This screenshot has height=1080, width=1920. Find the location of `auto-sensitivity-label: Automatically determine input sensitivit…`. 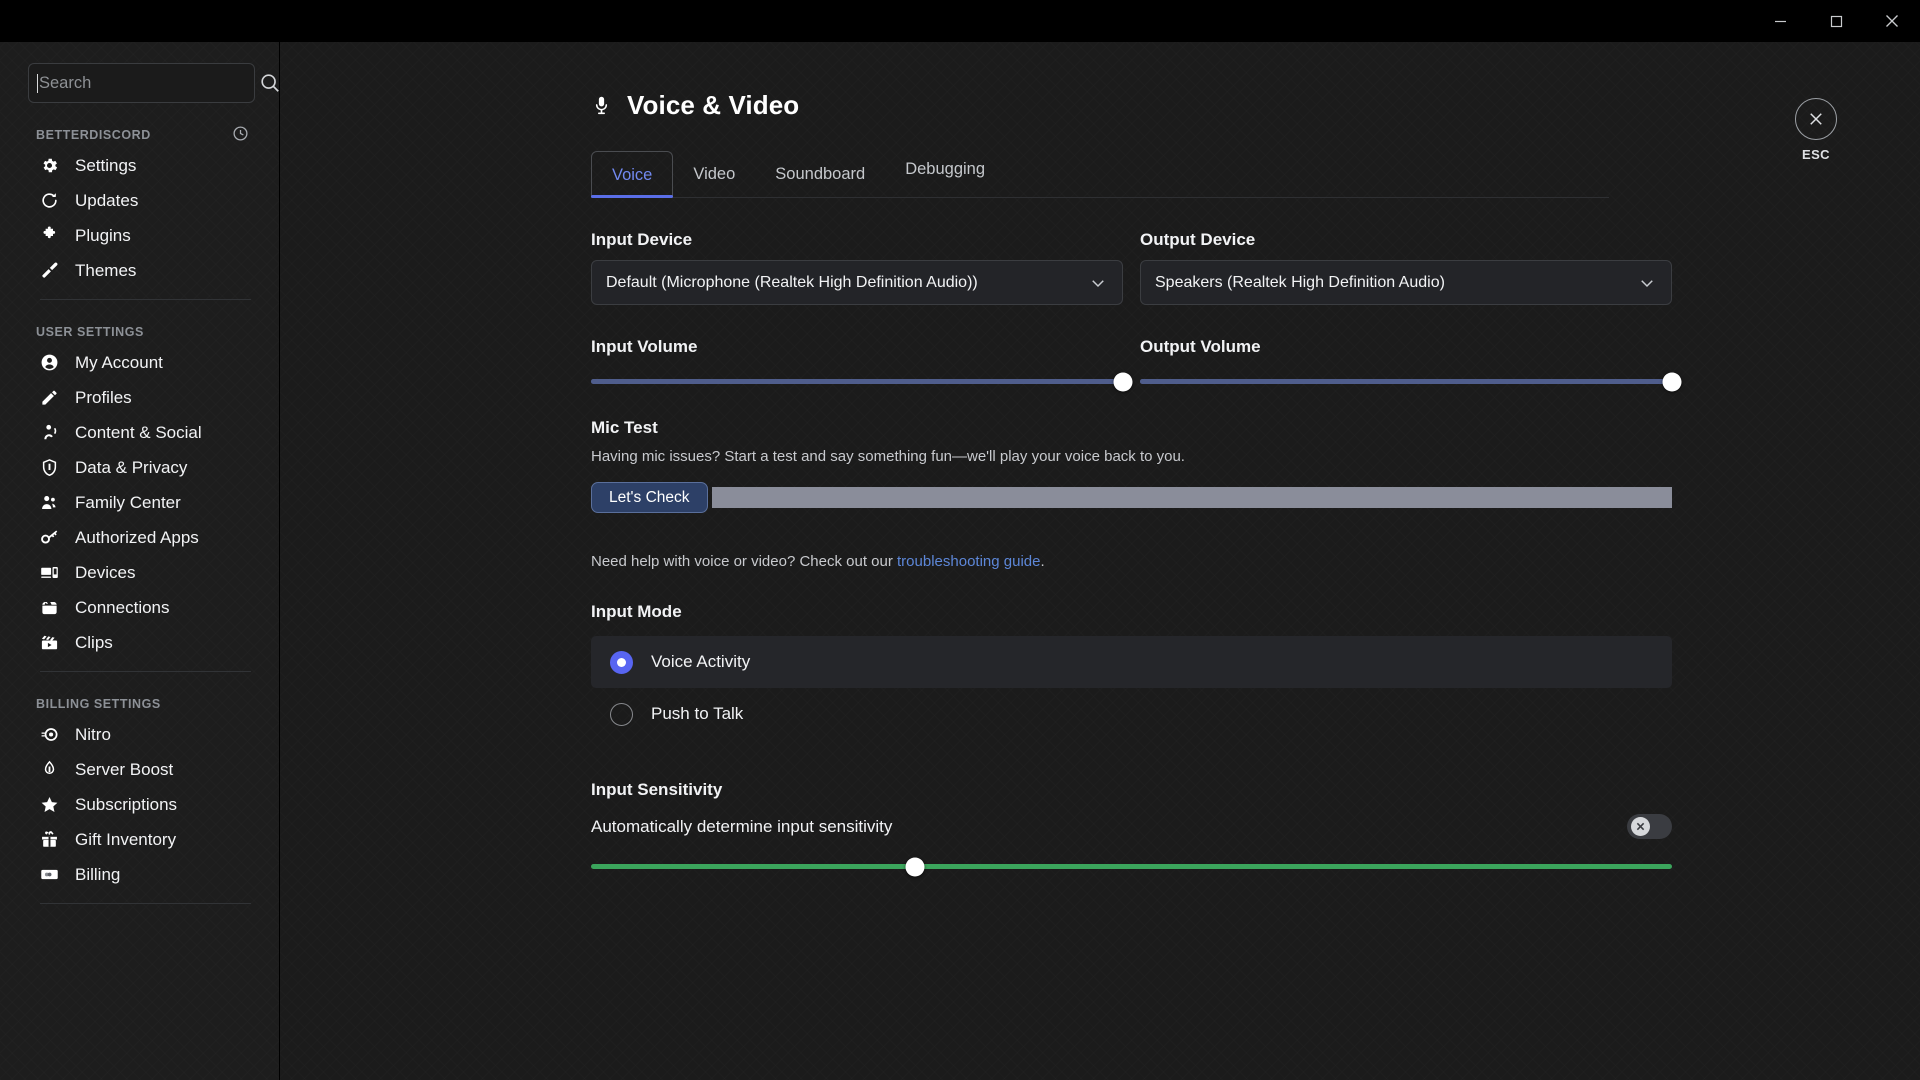

auto-sensitivity-label: Automatically determine input sensitivit… is located at coordinates (742, 826).